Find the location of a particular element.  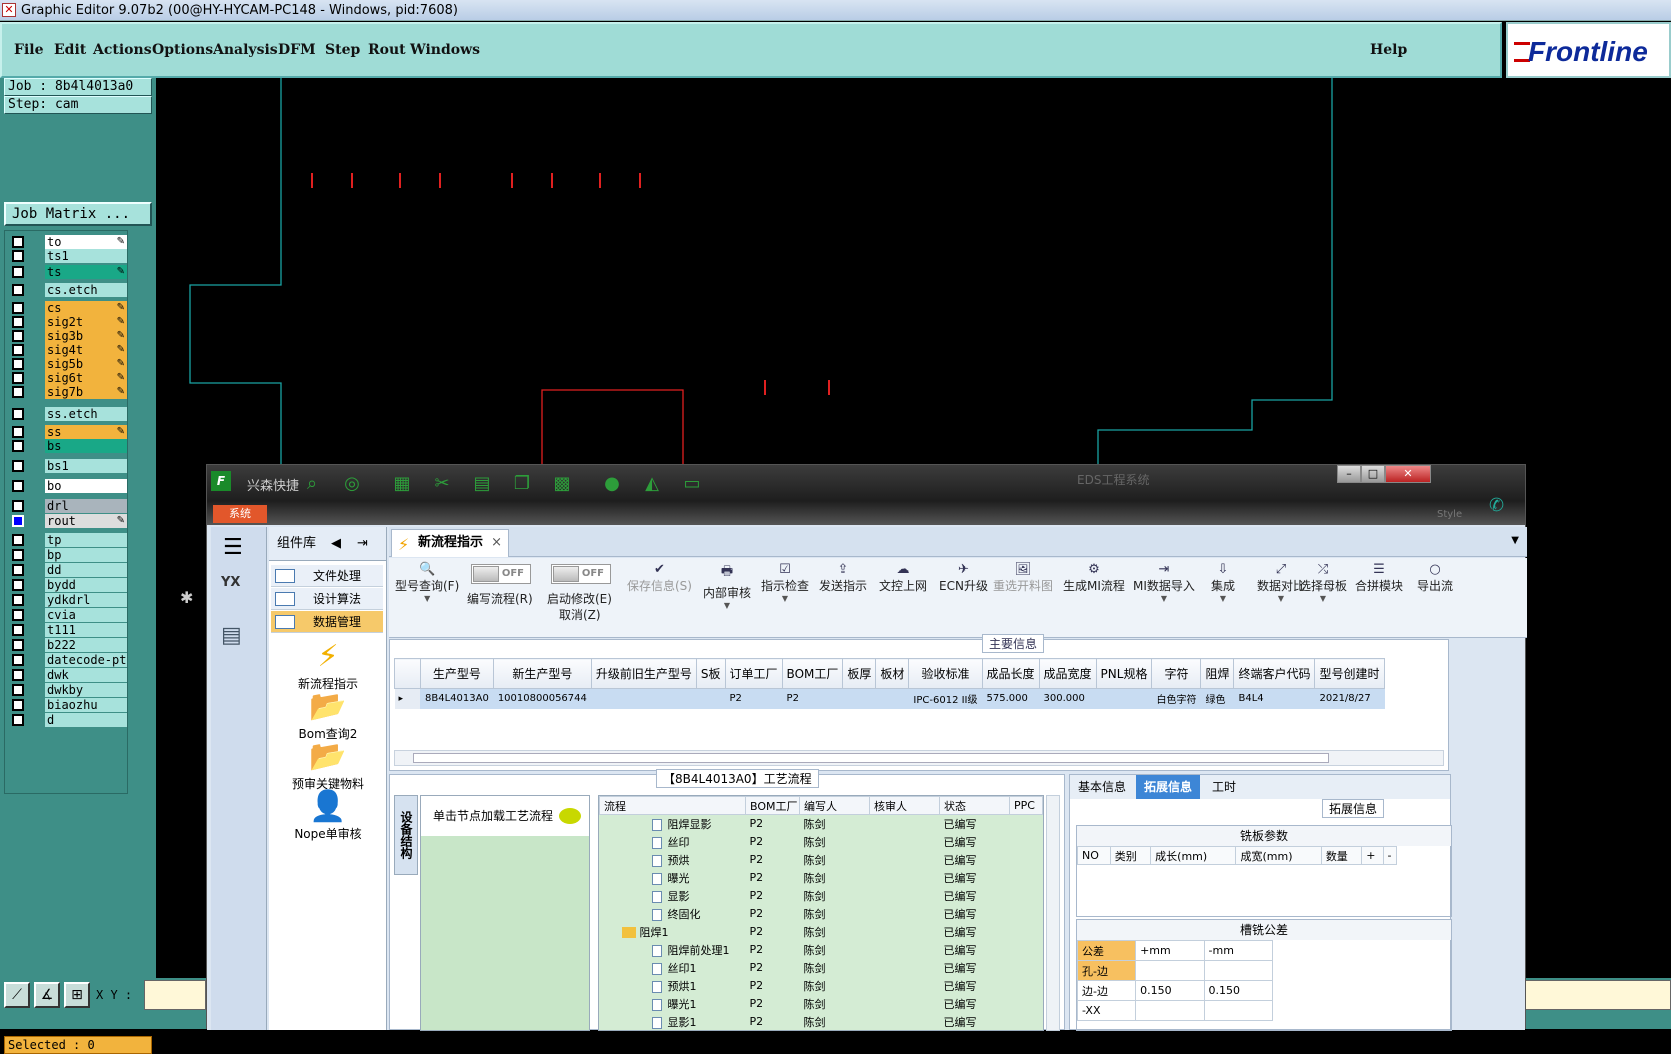

ribbon-button: ⇩ 集成 ▼ is located at coordinates (1223, 582).